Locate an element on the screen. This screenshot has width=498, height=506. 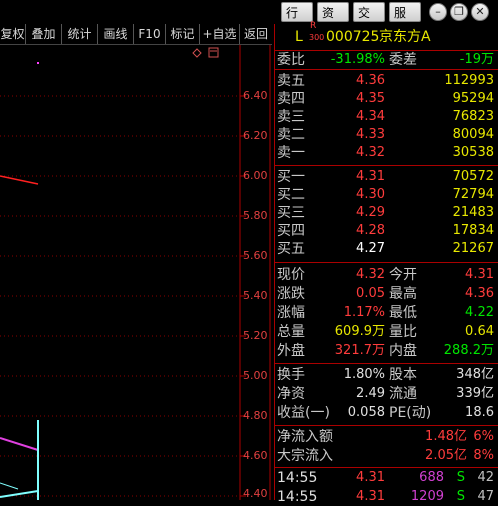
sell-row: 卖二 4.33 80094 is located at coordinates (386, 135).